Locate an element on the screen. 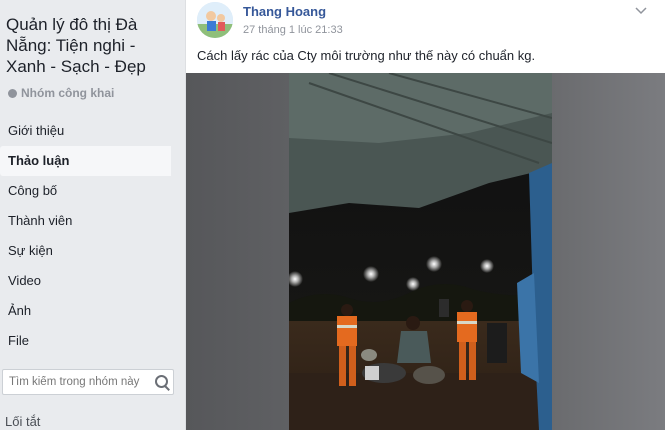 This screenshot has width=665, height=430. post-author: Thang Hoang is located at coordinates (284, 11).